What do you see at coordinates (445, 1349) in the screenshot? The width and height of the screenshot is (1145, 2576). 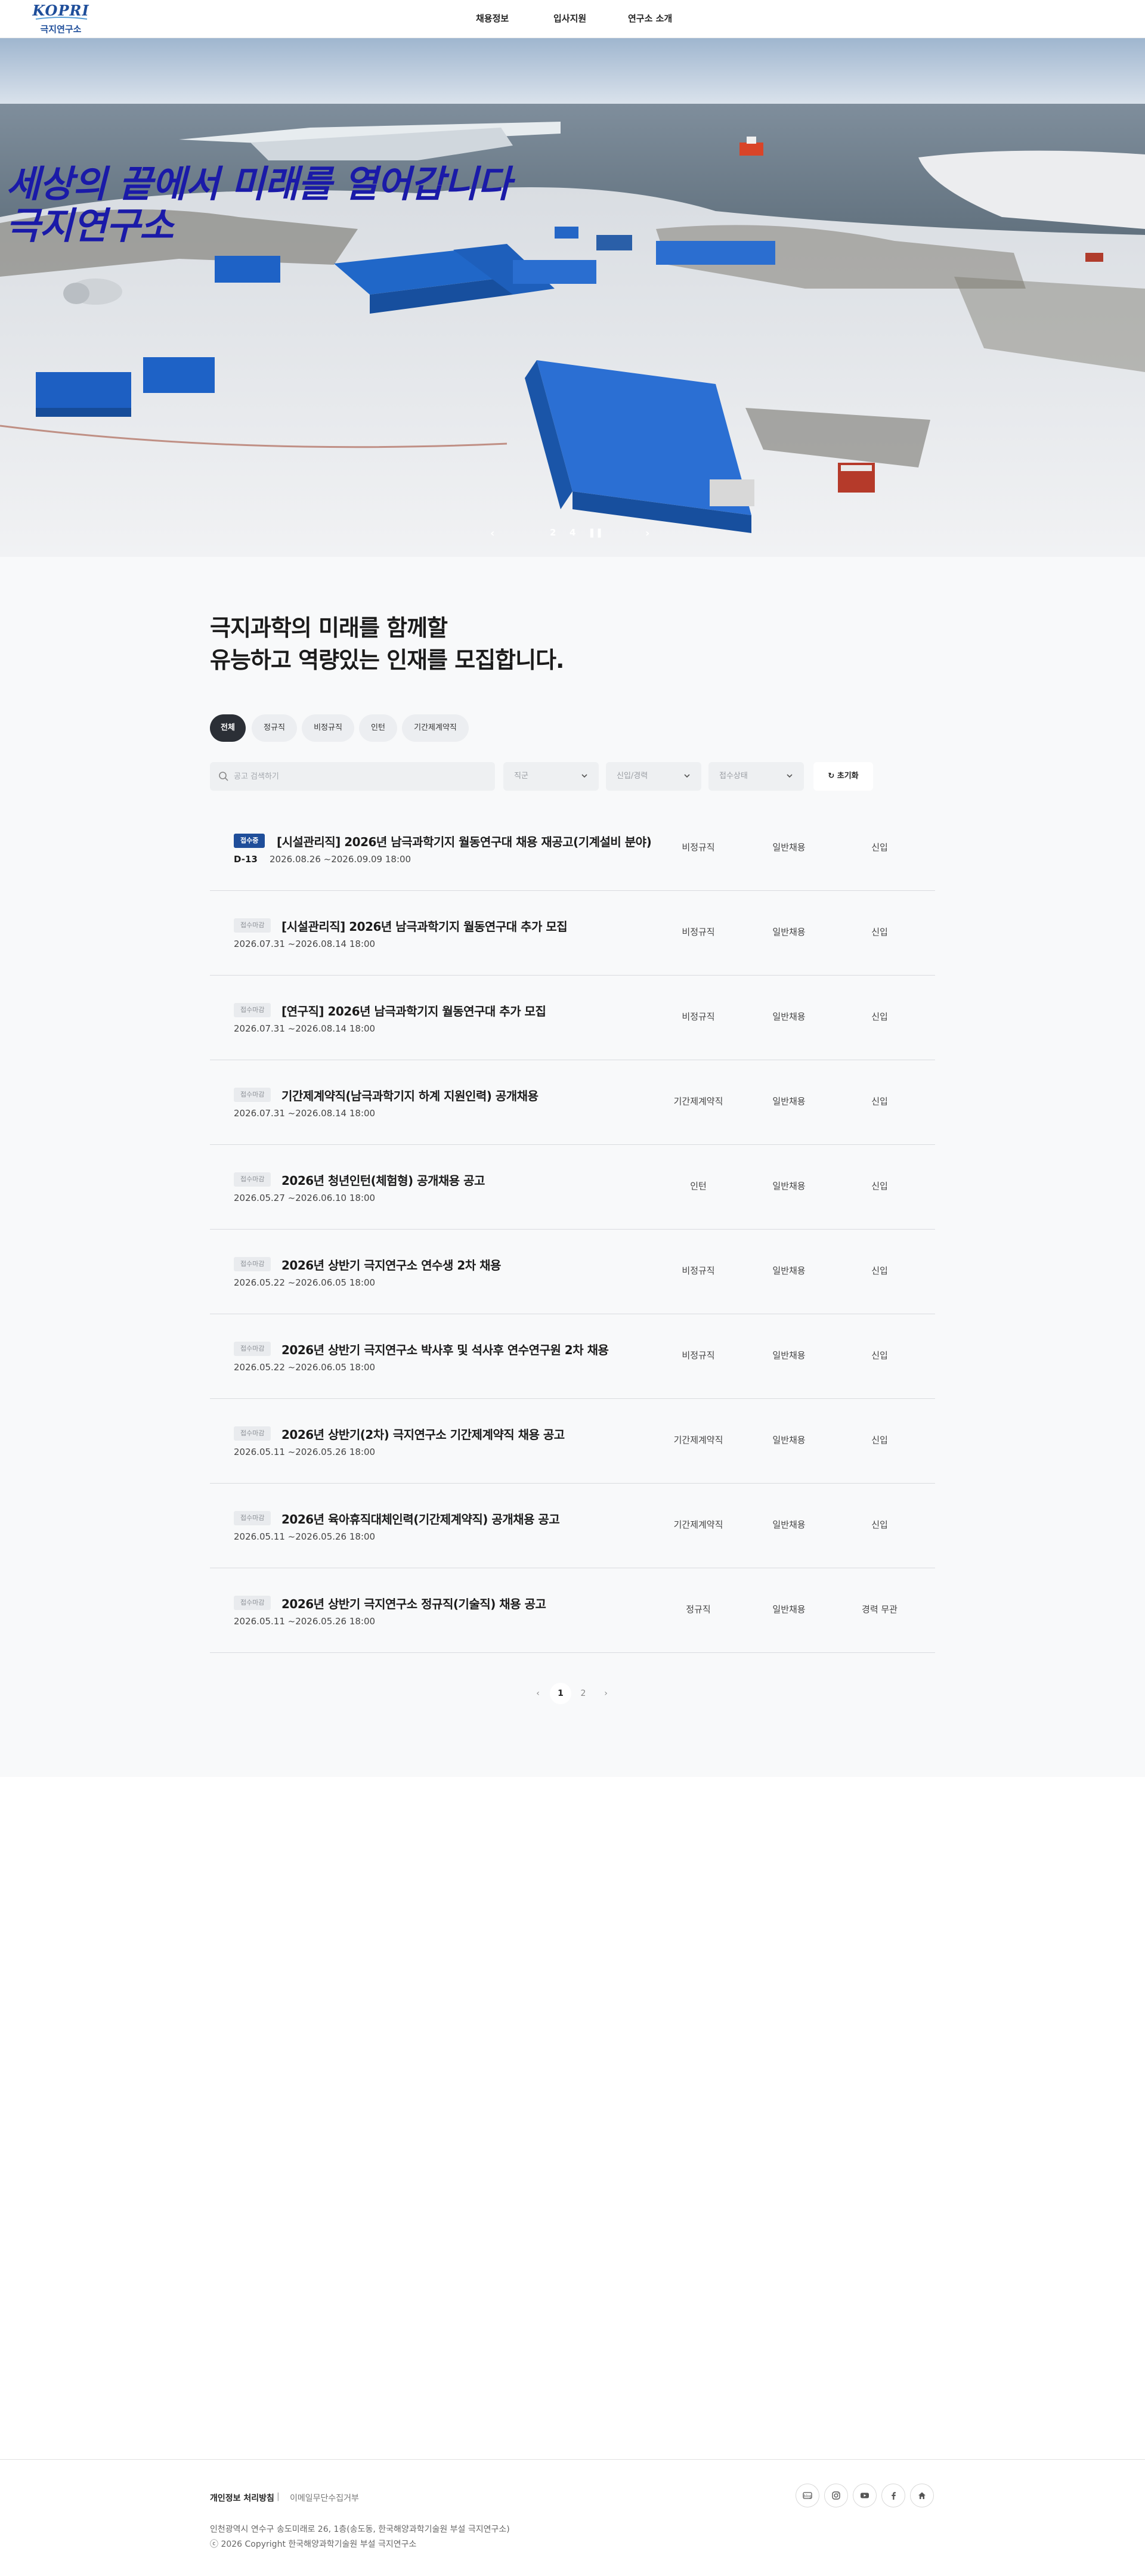 I see `posting-title: 2026년 상반기 극지연구소 박사후 및 석사후 연수연구원 2차 채용` at bounding box center [445, 1349].